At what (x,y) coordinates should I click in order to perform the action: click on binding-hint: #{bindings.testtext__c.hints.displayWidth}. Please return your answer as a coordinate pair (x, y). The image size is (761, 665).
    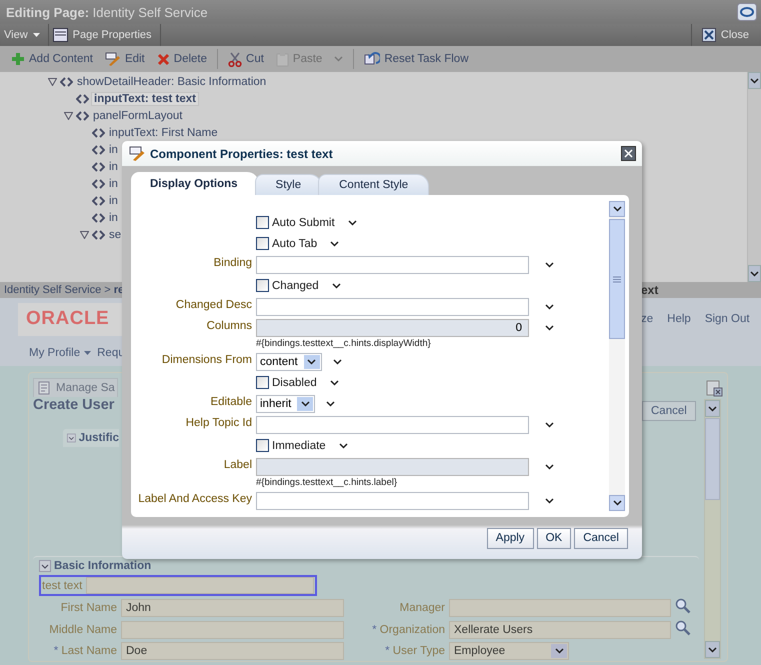
    Looking at the image, I should click on (344, 344).